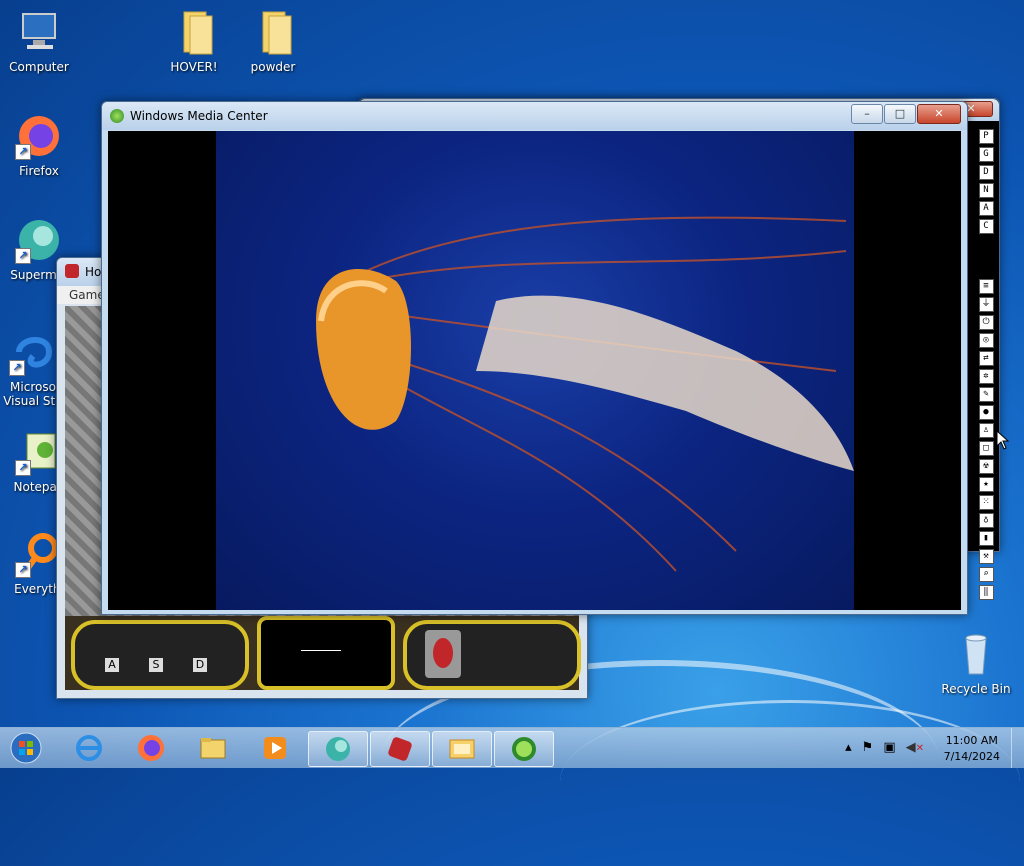 The height and width of the screenshot is (866, 1024). Describe the element at coordinates (534, 116) in the screenshot. I see `media-center-titlebar: Windows Media Center – □ ✕` at that location.